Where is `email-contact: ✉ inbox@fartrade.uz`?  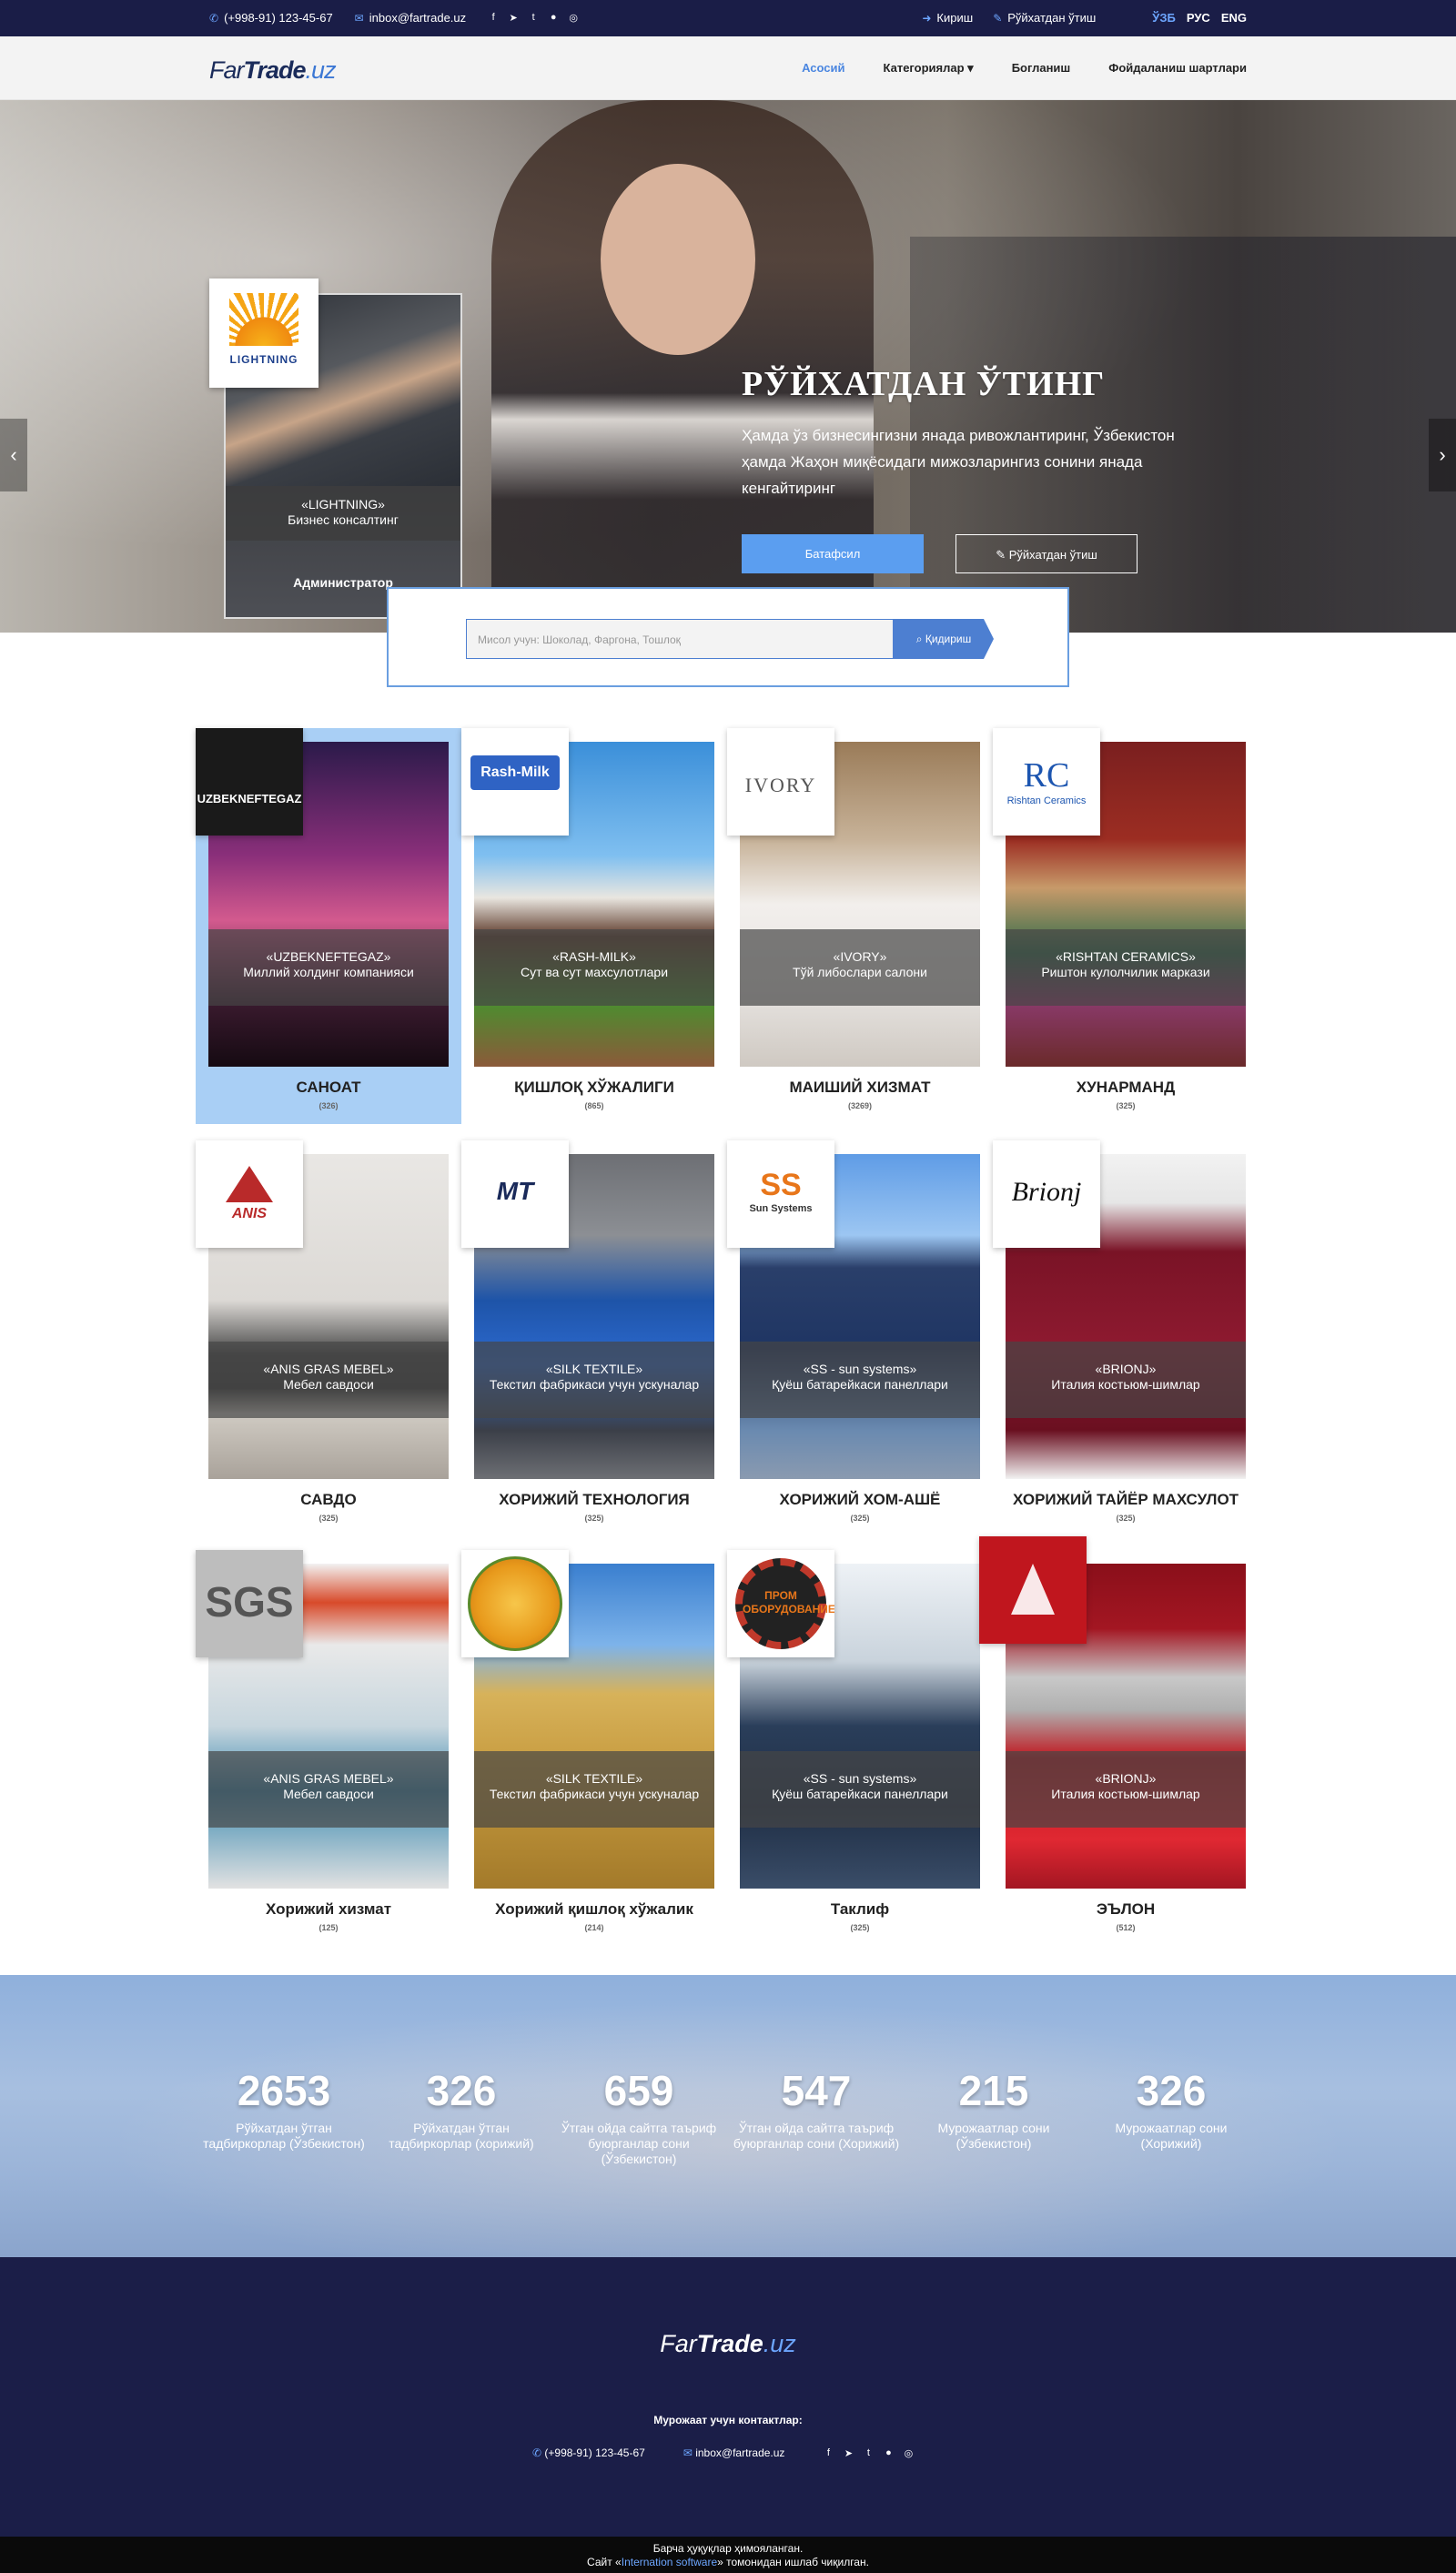
email-contact: ✉ inbox@fartrade.uz is located at coordinates (411, 18).